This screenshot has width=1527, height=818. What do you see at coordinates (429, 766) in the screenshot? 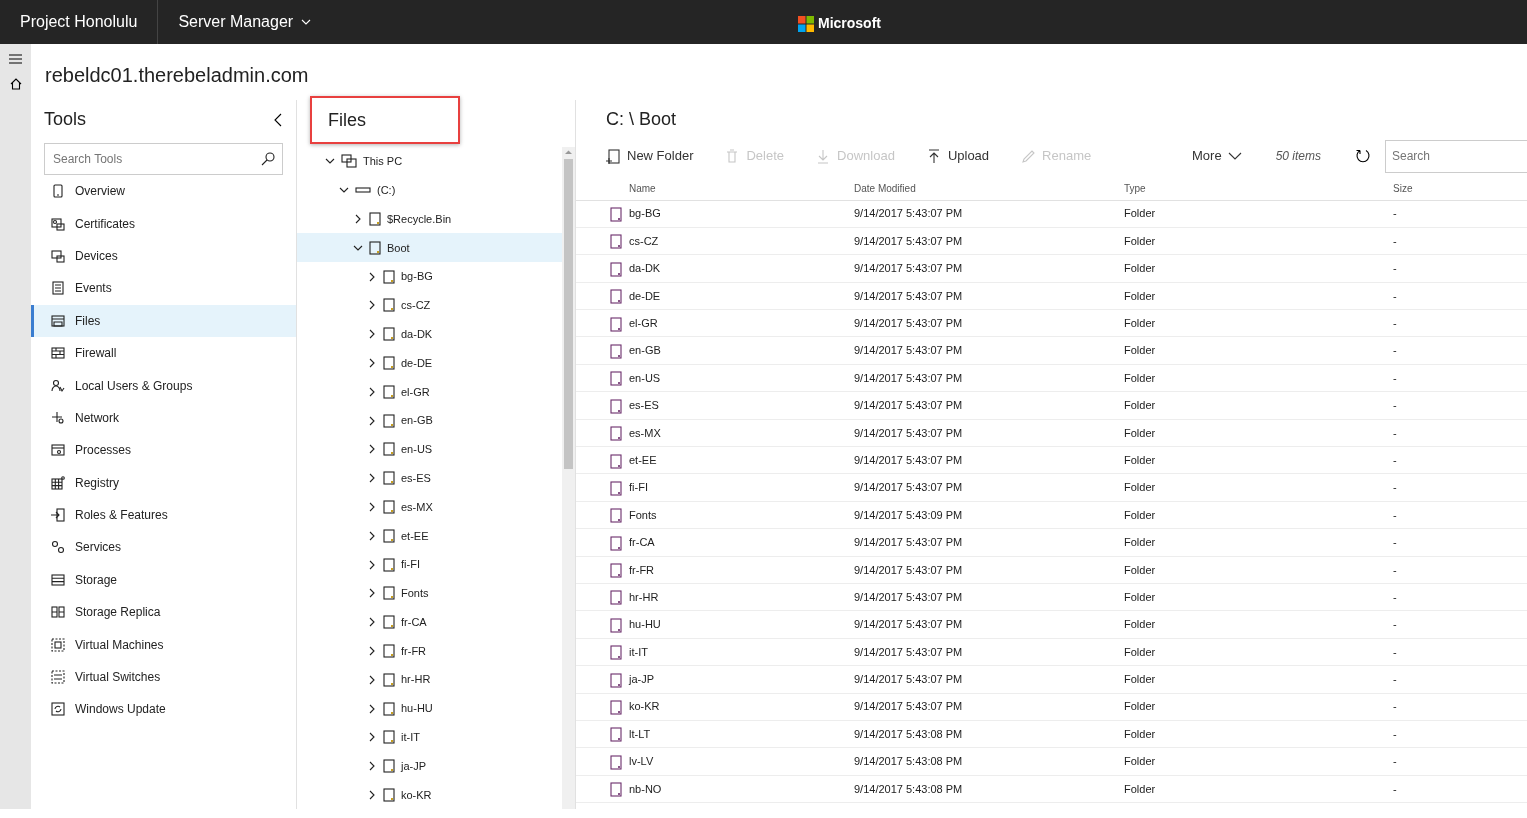
I see `tree-item: ja-JP` at bounding box center [429, 766].